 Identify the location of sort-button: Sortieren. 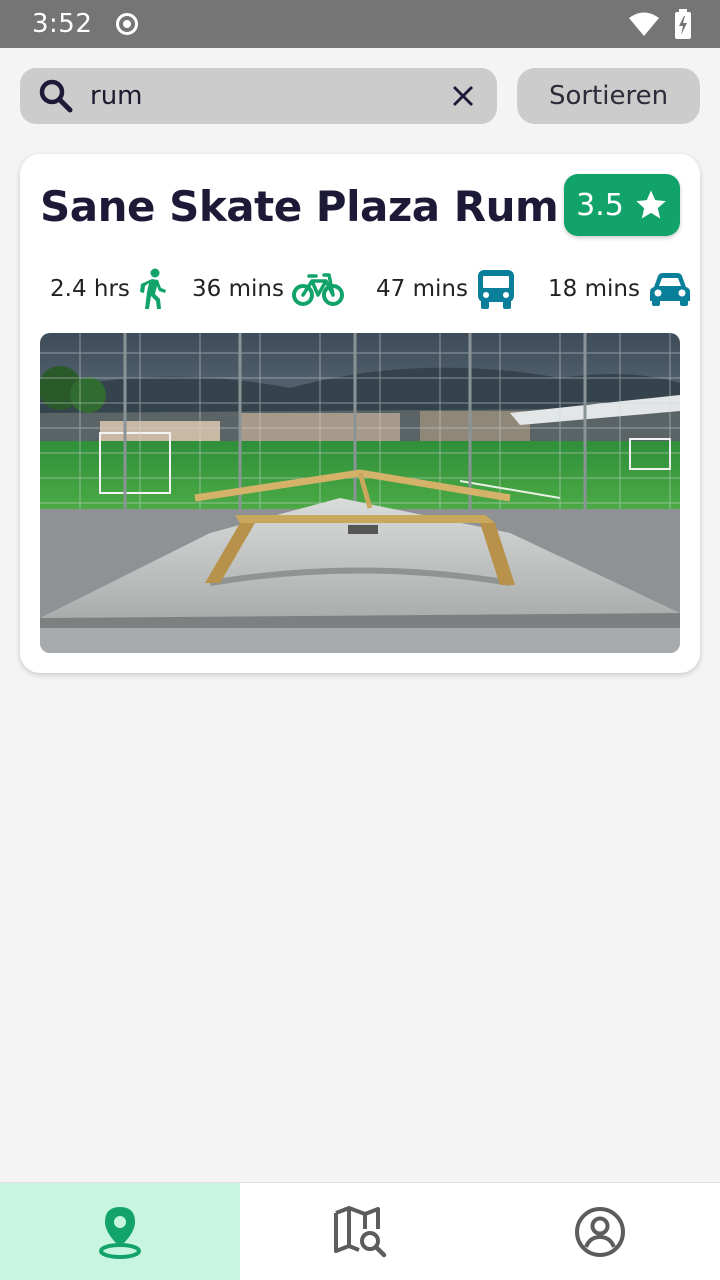
(608, 96).